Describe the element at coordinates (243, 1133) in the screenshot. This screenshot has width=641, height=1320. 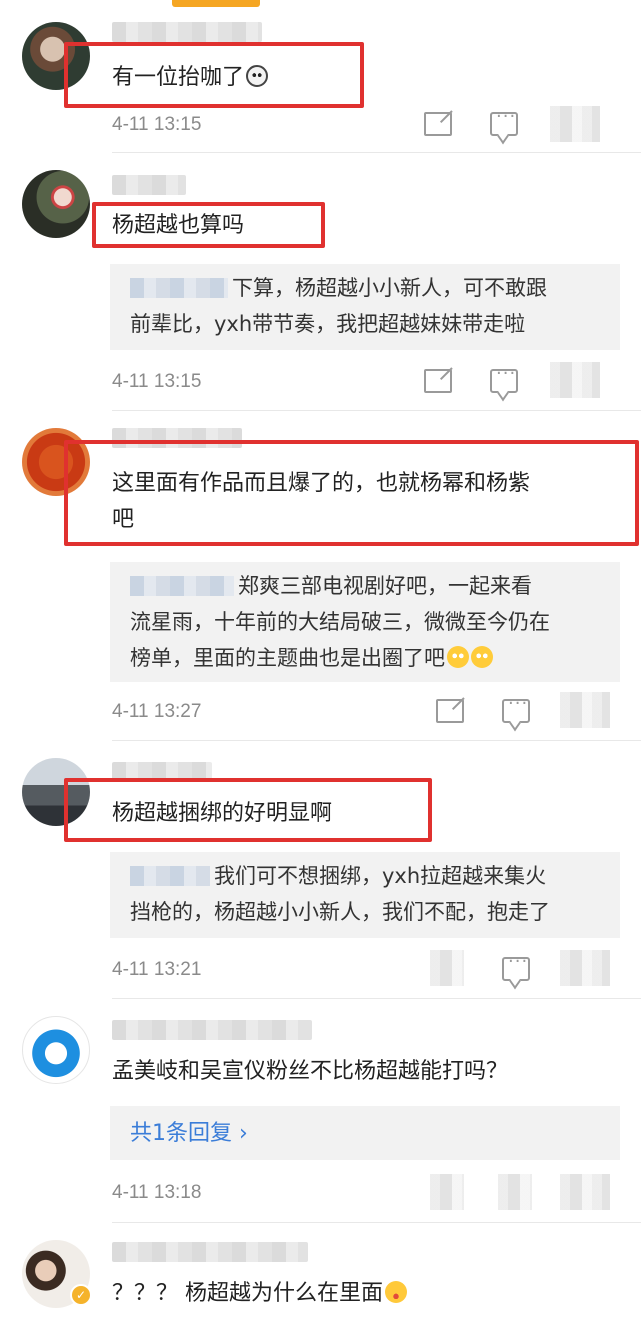
I see `chevron-right-icon: ›` at that location.